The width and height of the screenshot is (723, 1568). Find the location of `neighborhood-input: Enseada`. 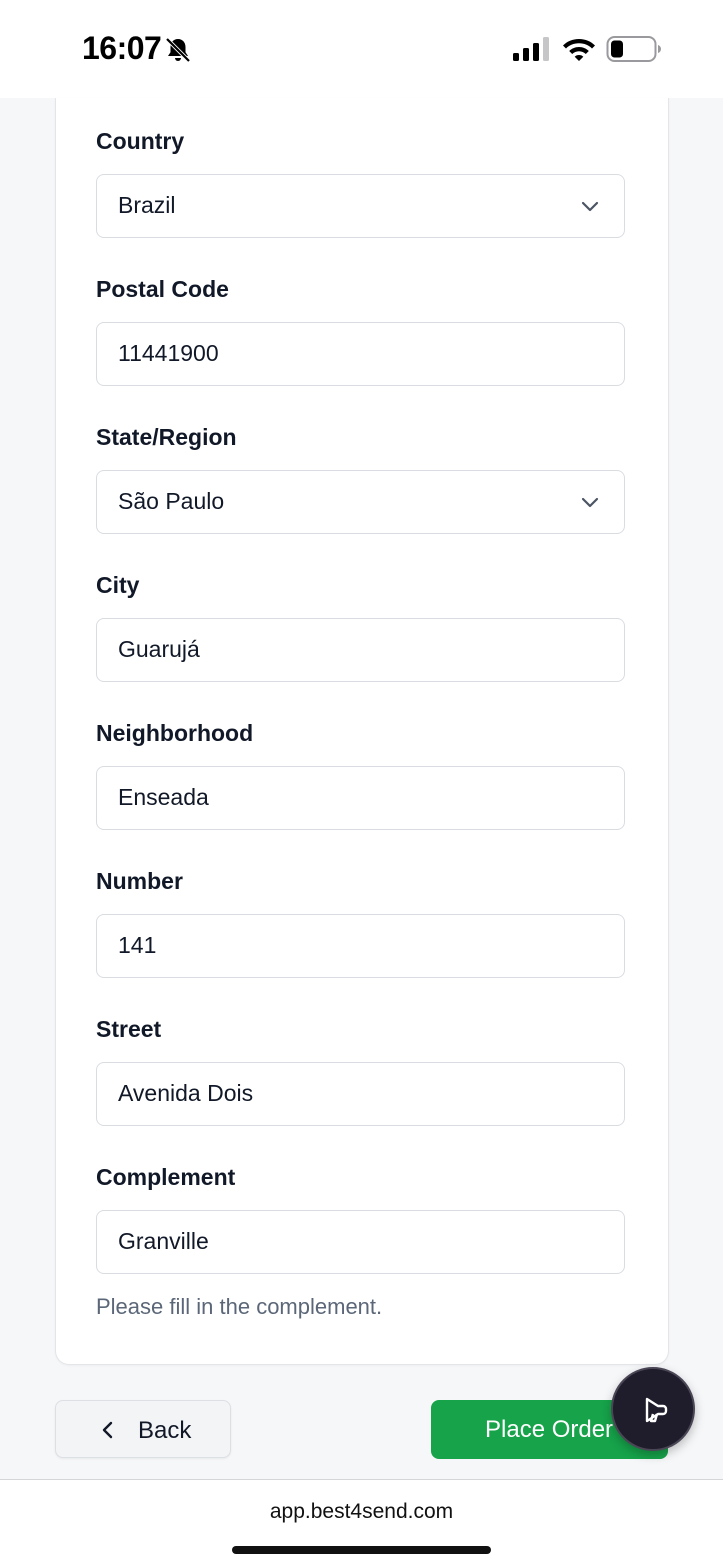

neighborhood-input: Enseada is located at coordinates (360, 798).